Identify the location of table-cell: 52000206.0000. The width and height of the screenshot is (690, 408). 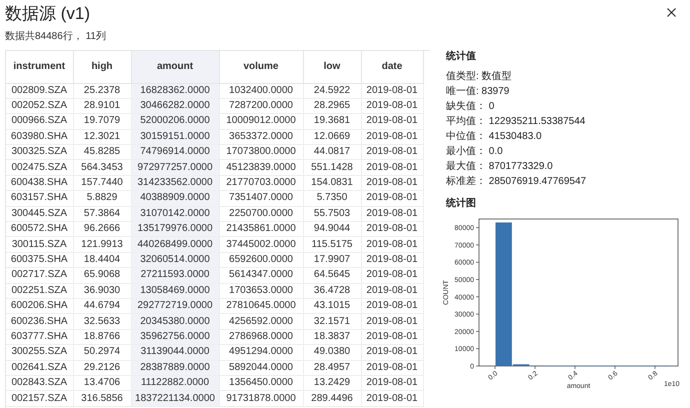
(175, 122).